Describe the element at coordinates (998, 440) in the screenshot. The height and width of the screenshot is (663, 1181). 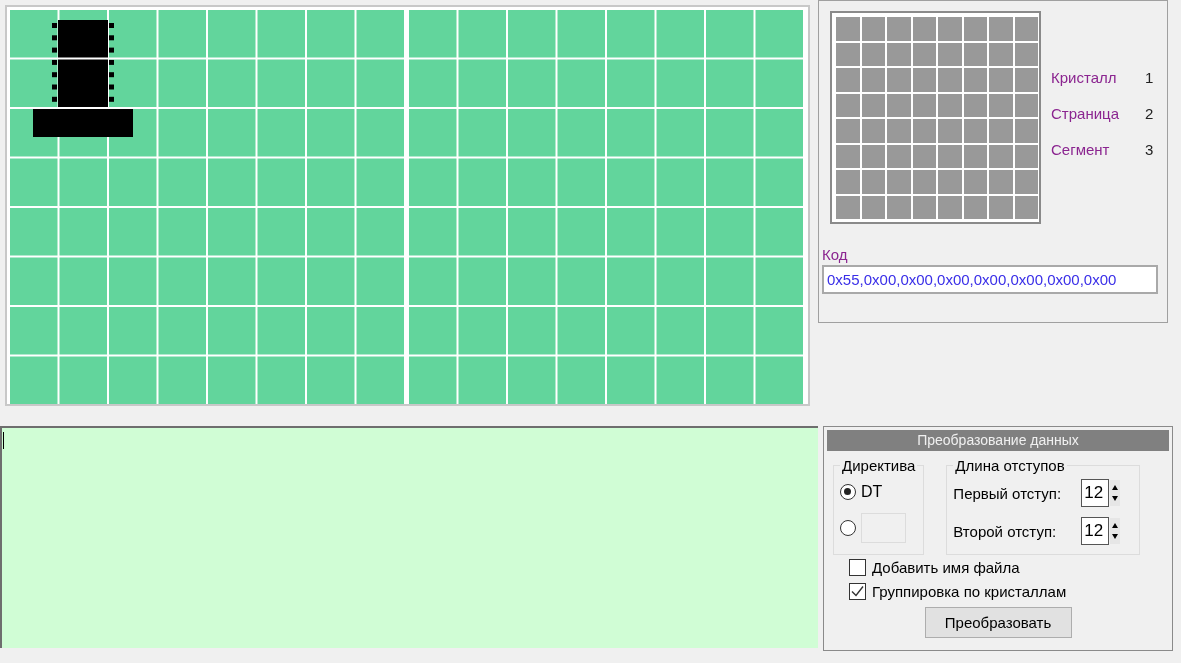
I see `panel-header: Преобразование данных` at that location.